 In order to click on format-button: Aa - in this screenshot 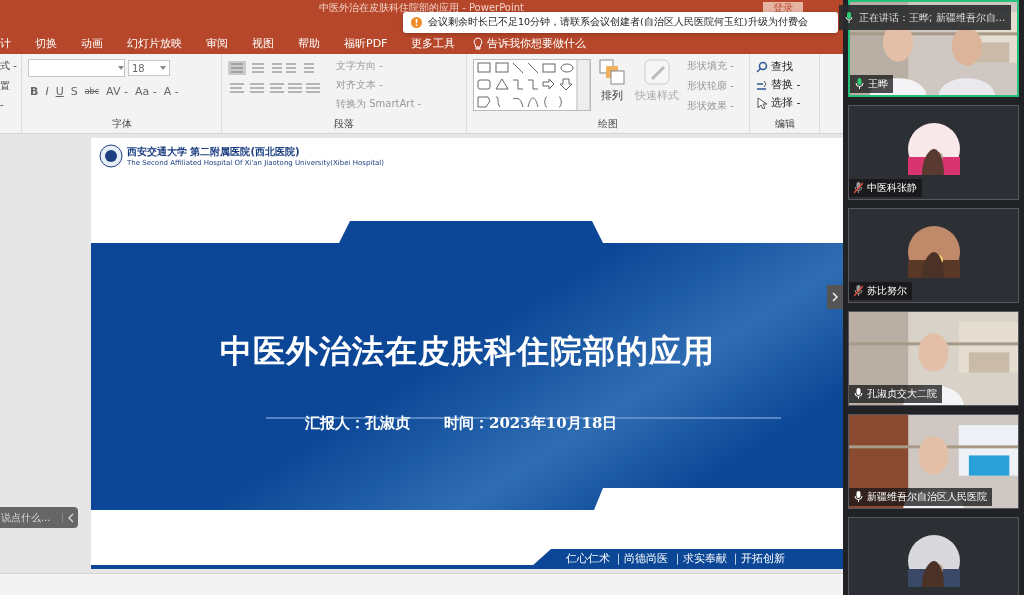, I will do `click(145, 91)`.